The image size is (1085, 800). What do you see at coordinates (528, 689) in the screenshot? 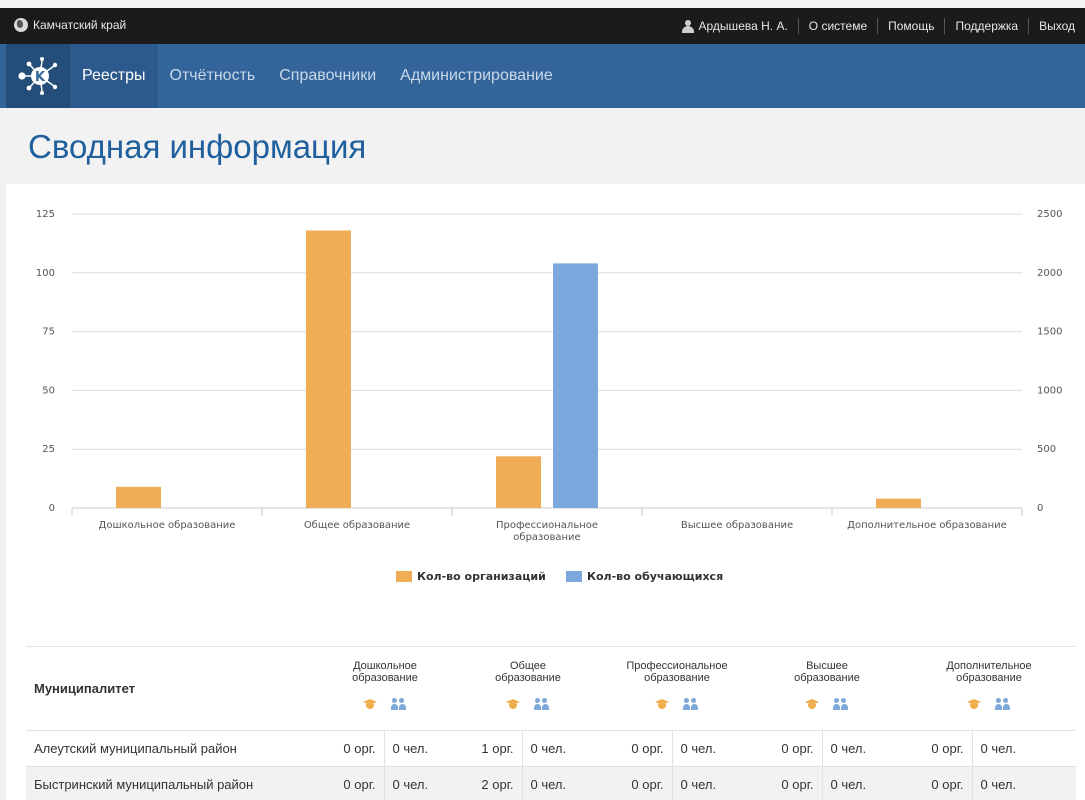
I see `header-category: Общее образование` at bounding box center [528, 689].